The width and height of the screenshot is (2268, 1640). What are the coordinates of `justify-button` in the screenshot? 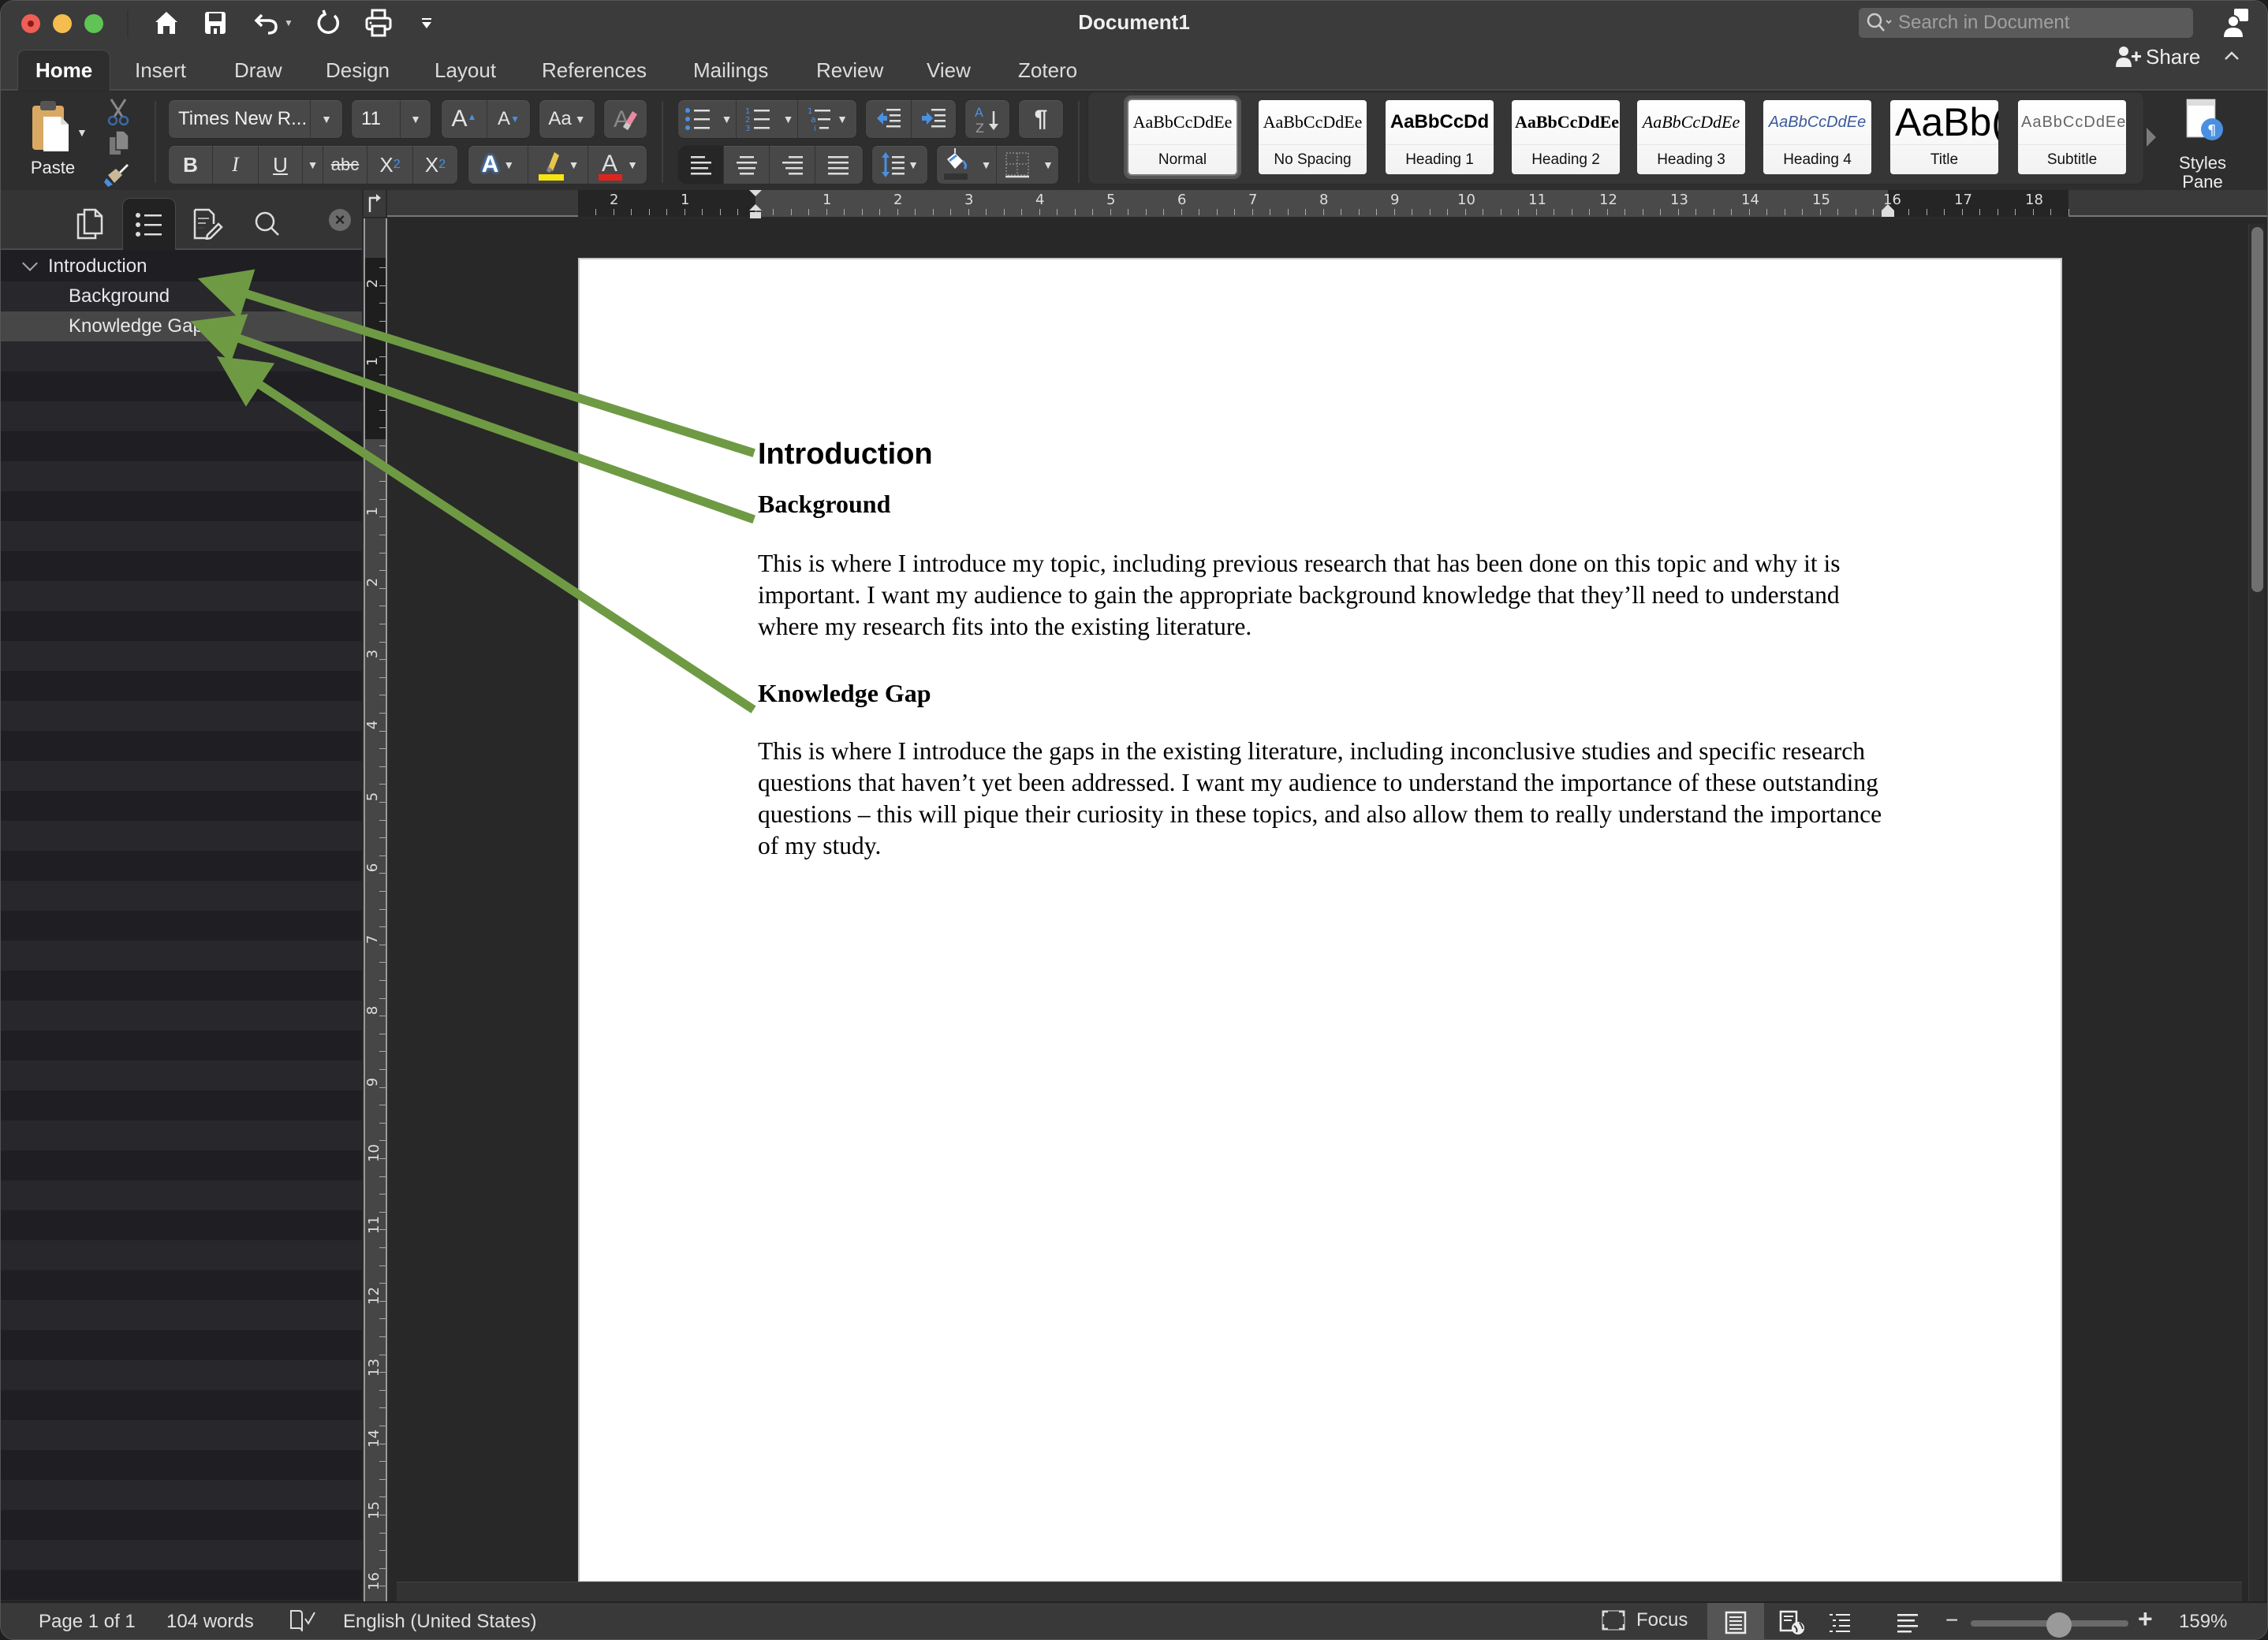 It's located at (838, 165).